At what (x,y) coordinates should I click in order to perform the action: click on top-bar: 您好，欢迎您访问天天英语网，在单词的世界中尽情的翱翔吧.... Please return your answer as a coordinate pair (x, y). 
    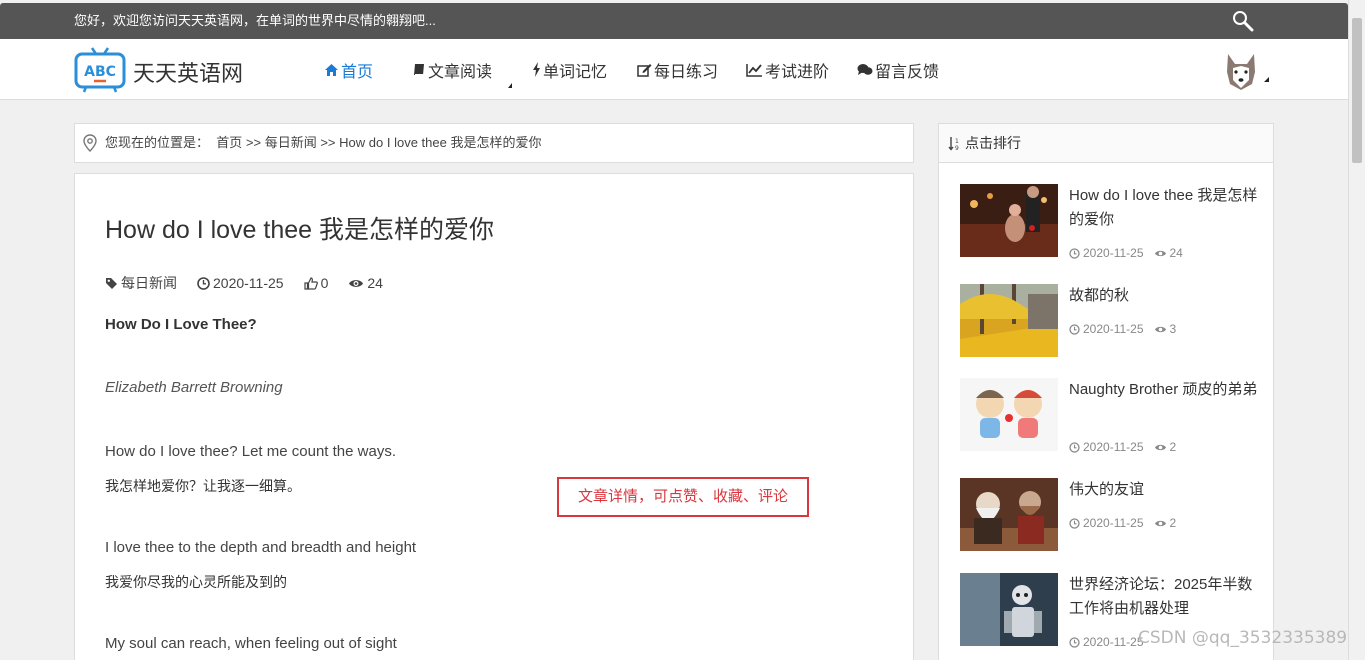
    Looking at the image, I should click on (674, 21).